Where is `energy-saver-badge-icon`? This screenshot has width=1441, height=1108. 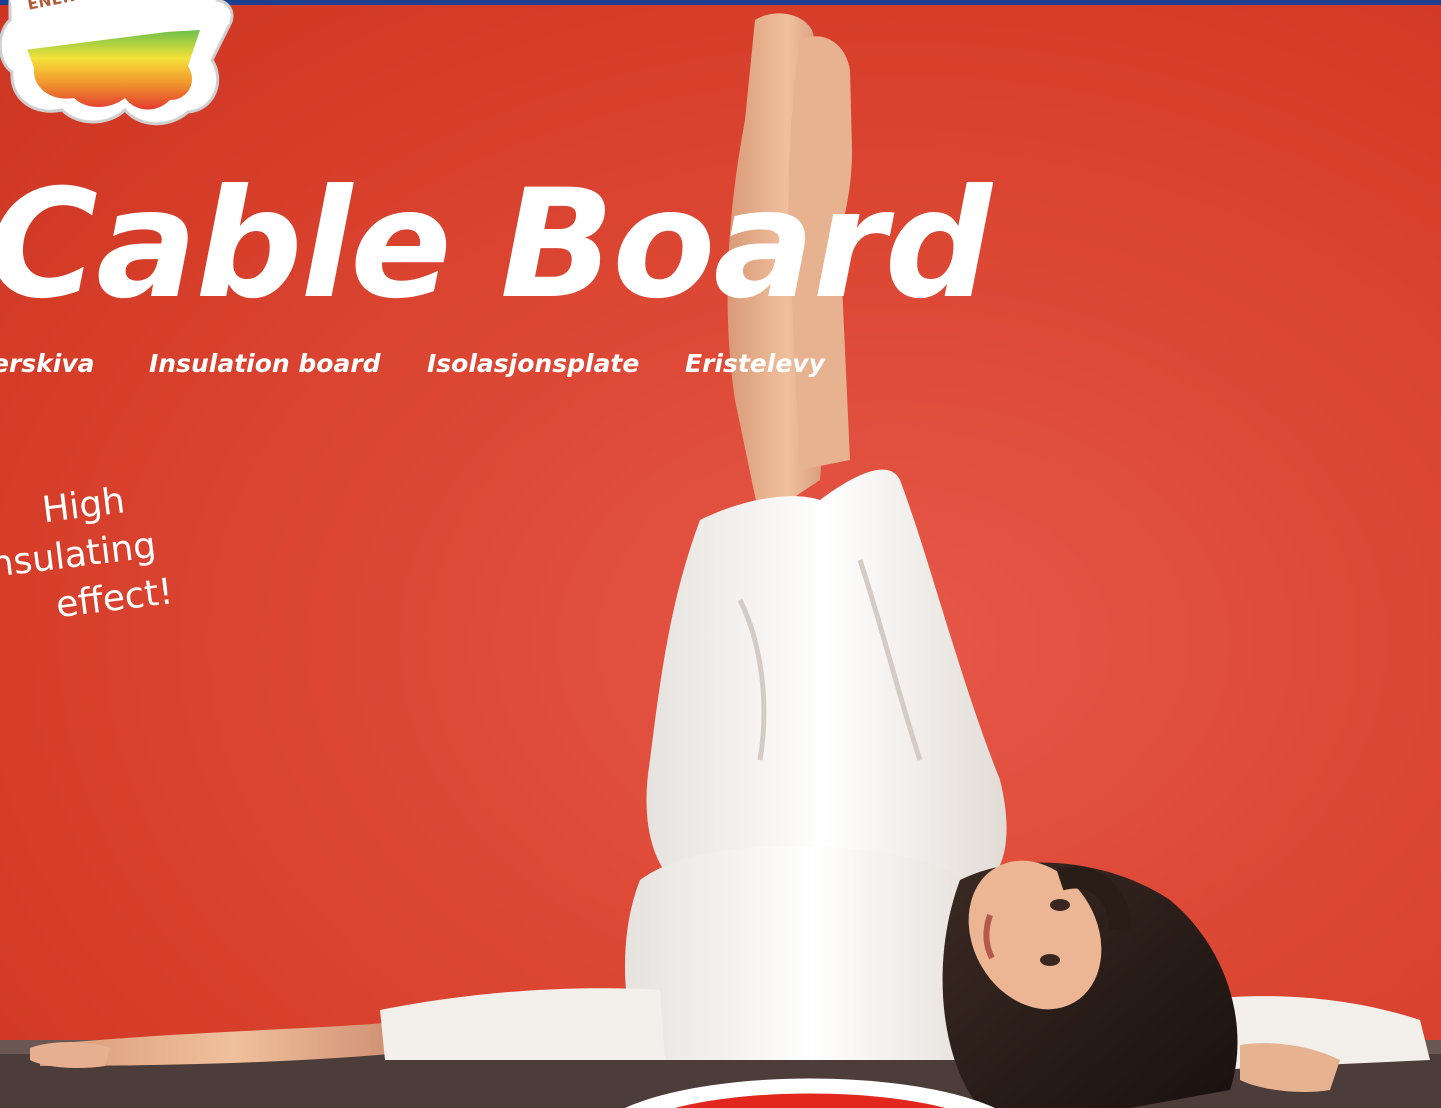
energy-saver-badge-icon is located at coordinates (117, 63).